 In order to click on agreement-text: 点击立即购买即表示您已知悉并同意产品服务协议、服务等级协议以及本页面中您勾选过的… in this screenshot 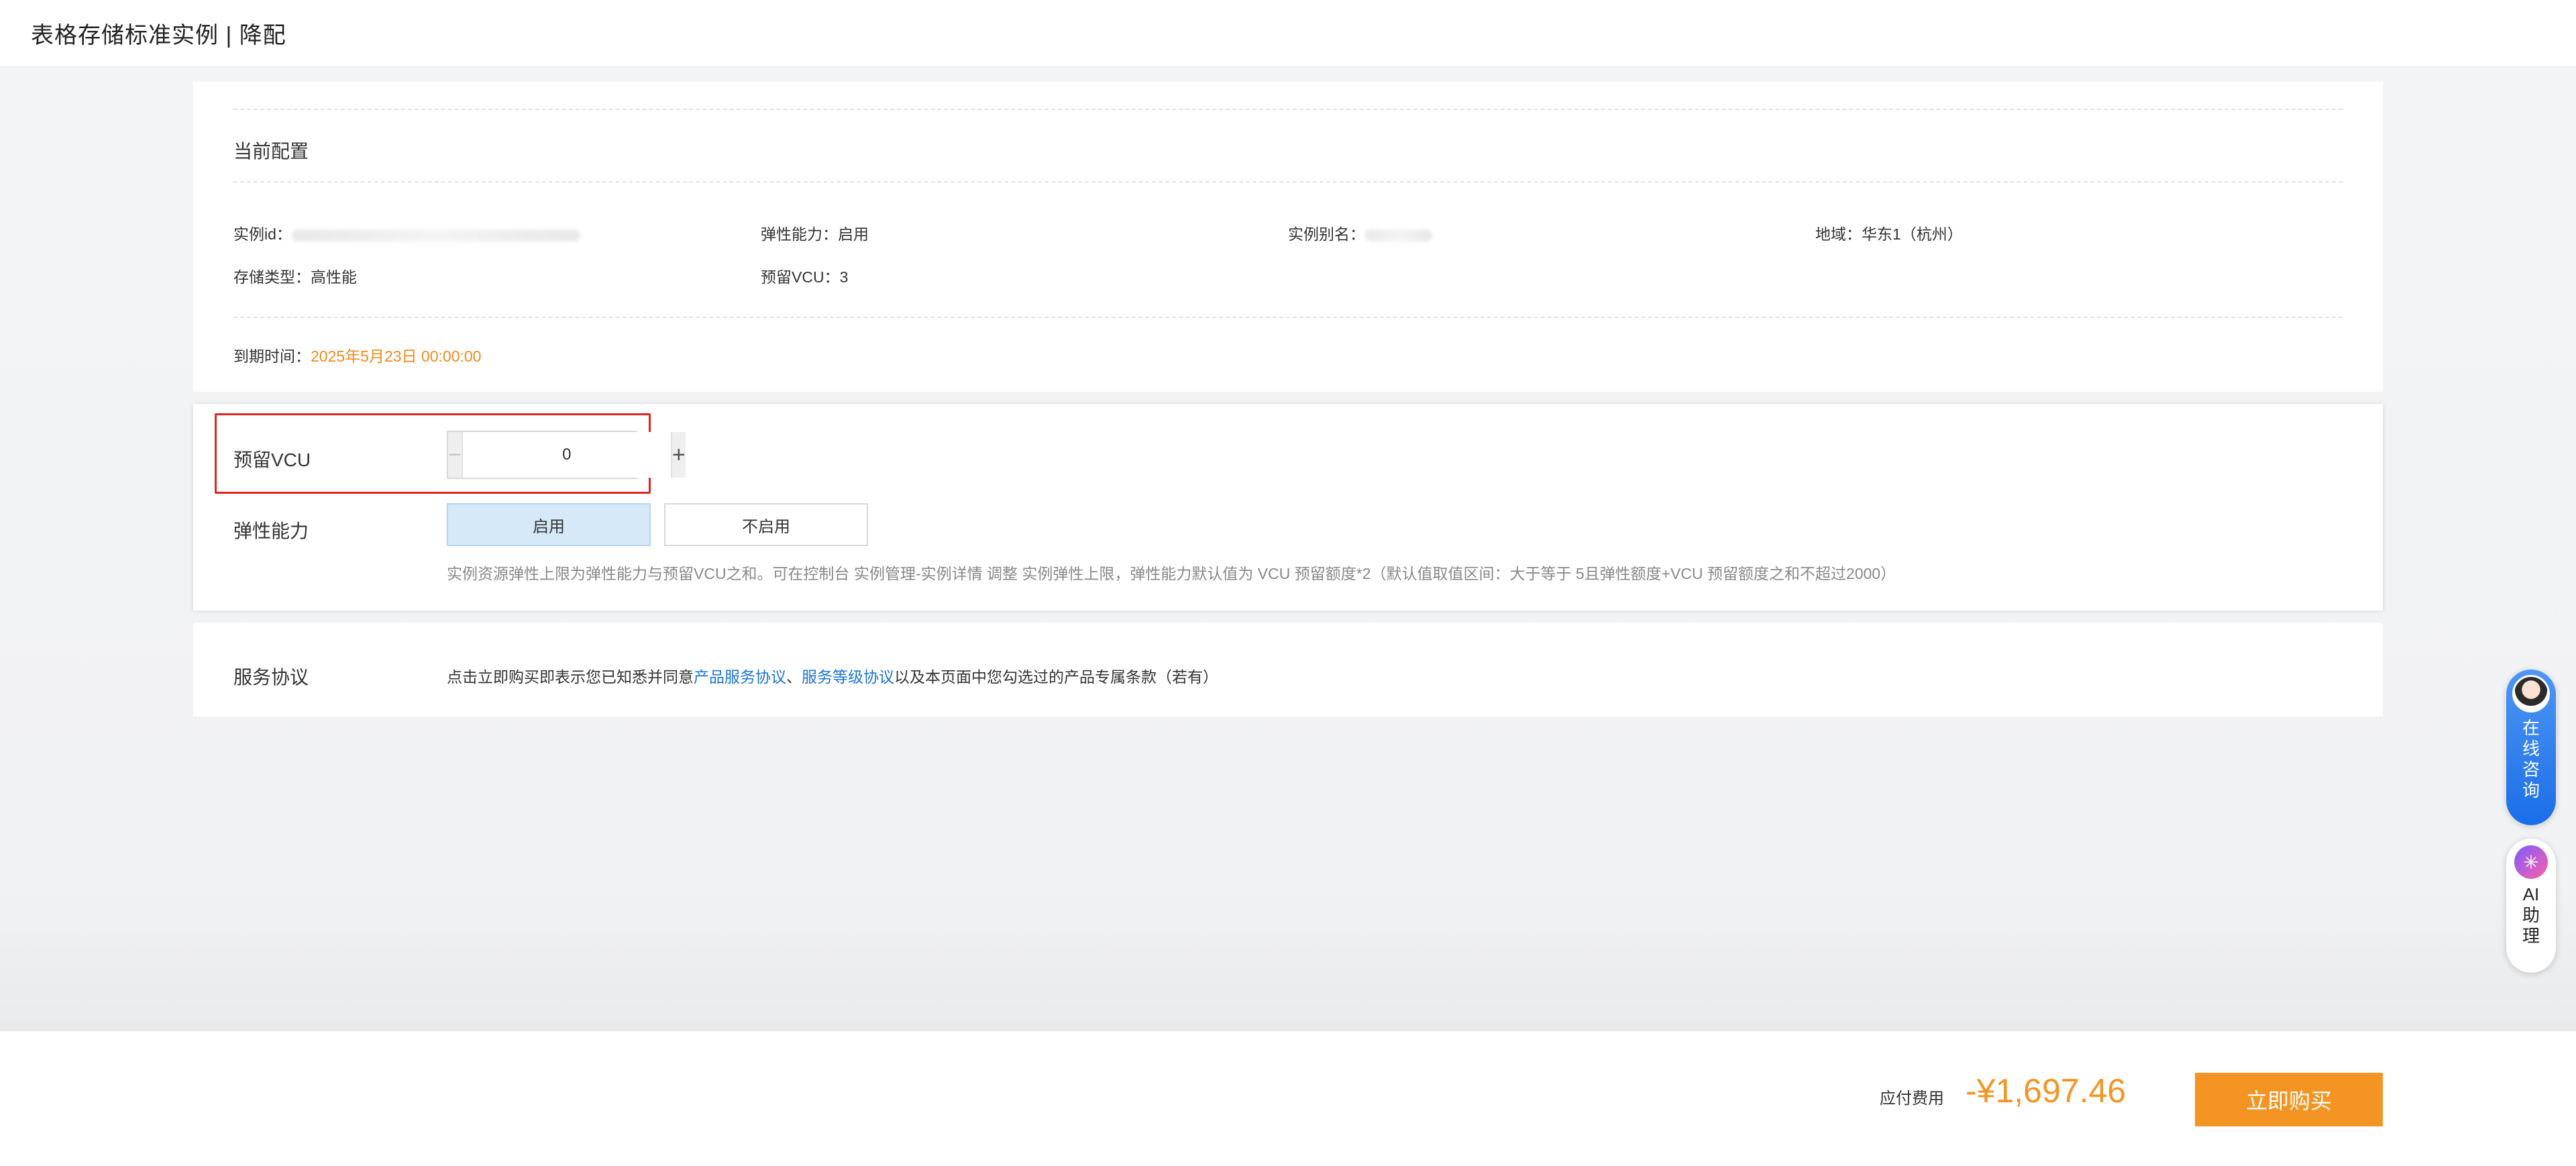, I will do `click(832, 677)`.